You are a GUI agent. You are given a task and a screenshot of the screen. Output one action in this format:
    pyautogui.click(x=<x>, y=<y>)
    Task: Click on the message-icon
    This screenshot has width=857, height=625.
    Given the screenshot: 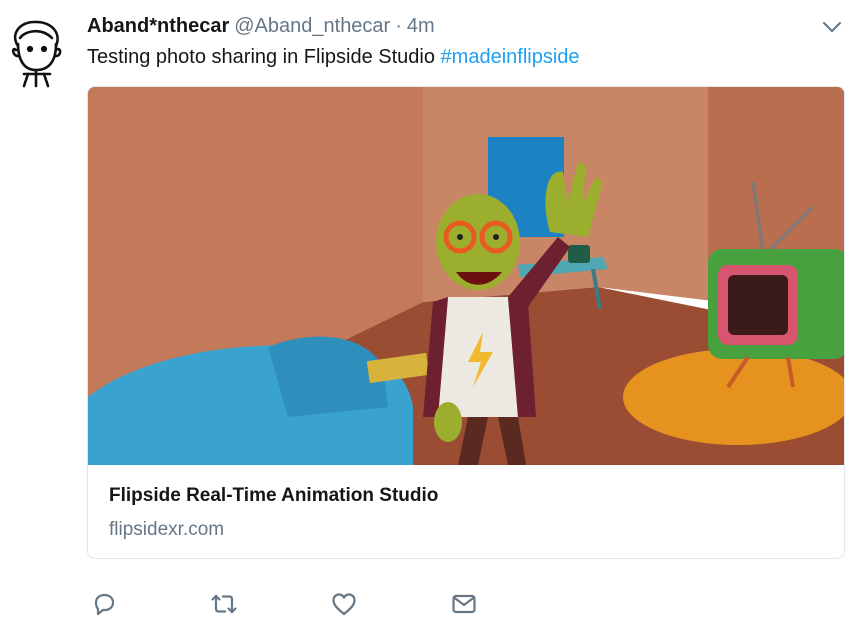 What is the action you would take?
    pyautogui.click(x=464, y=604)
    